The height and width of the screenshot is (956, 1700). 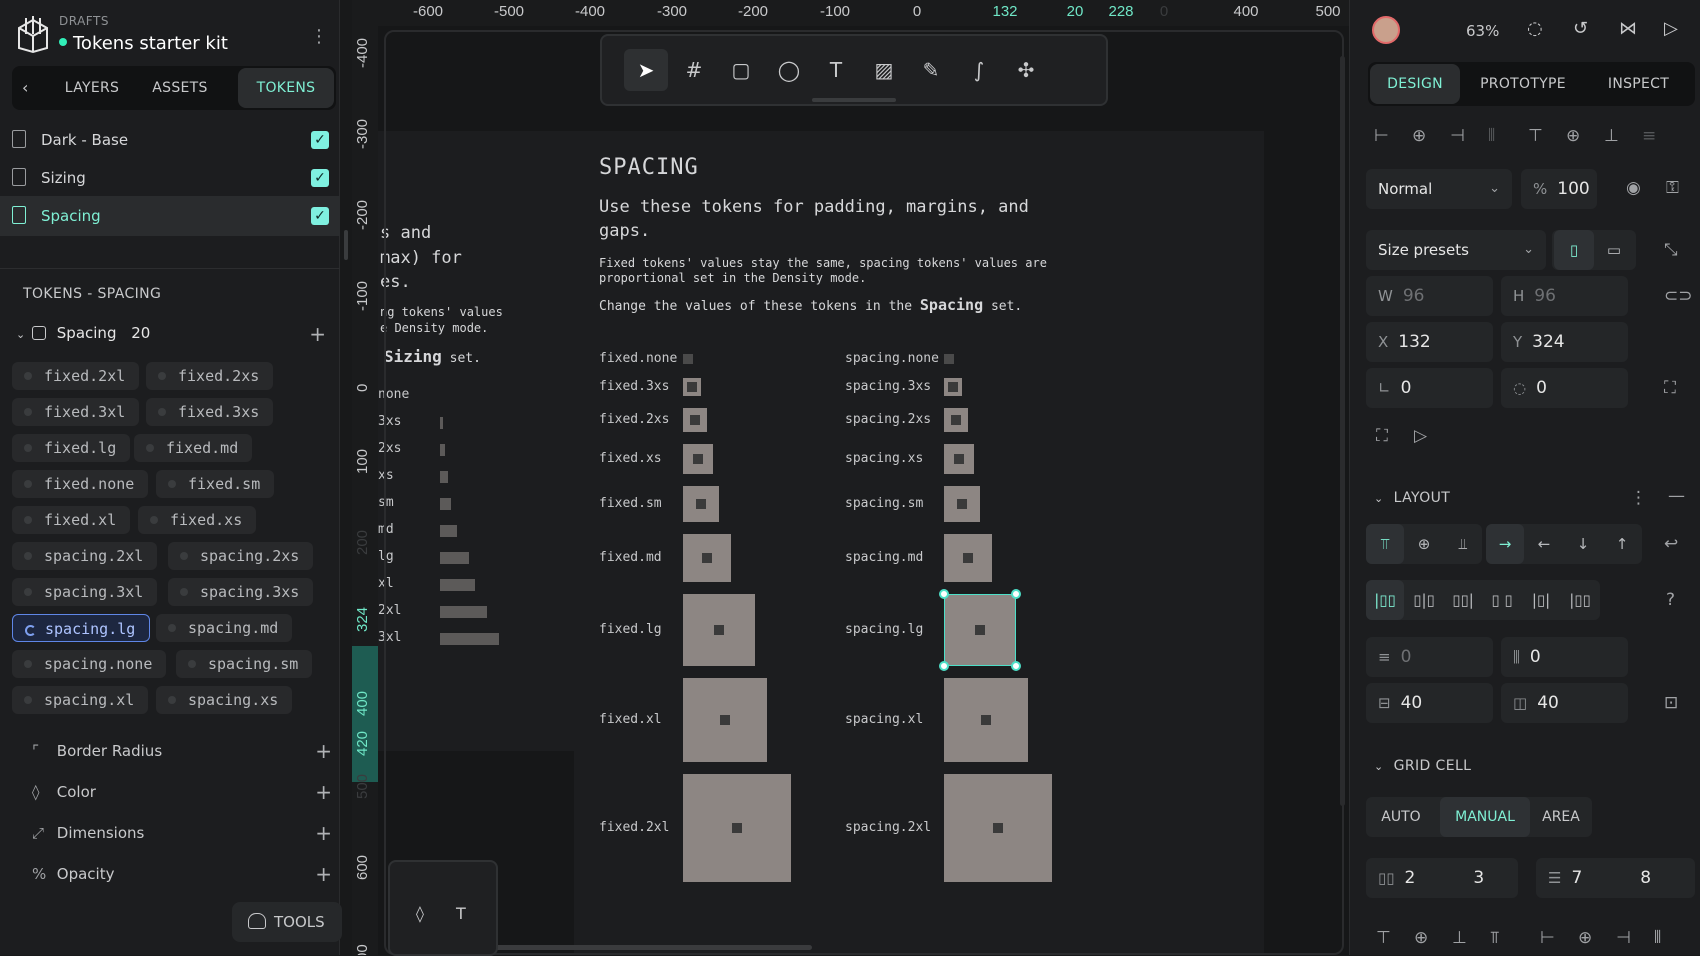 I want to click on tab-inspect: INSPECT, so click(x=1638, y=84).